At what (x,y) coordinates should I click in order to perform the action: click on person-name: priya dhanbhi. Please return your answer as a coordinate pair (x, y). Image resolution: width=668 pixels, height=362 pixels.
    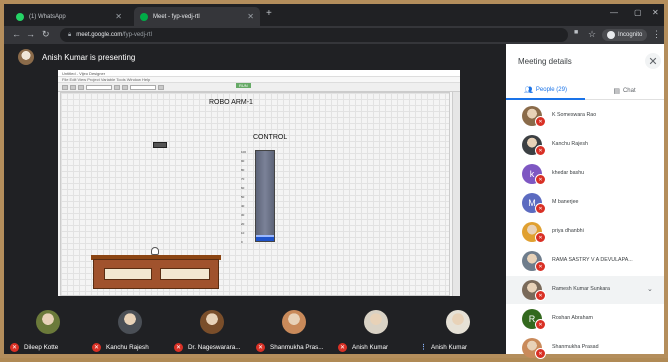
    Looking at the image, I should click on (568, 231).